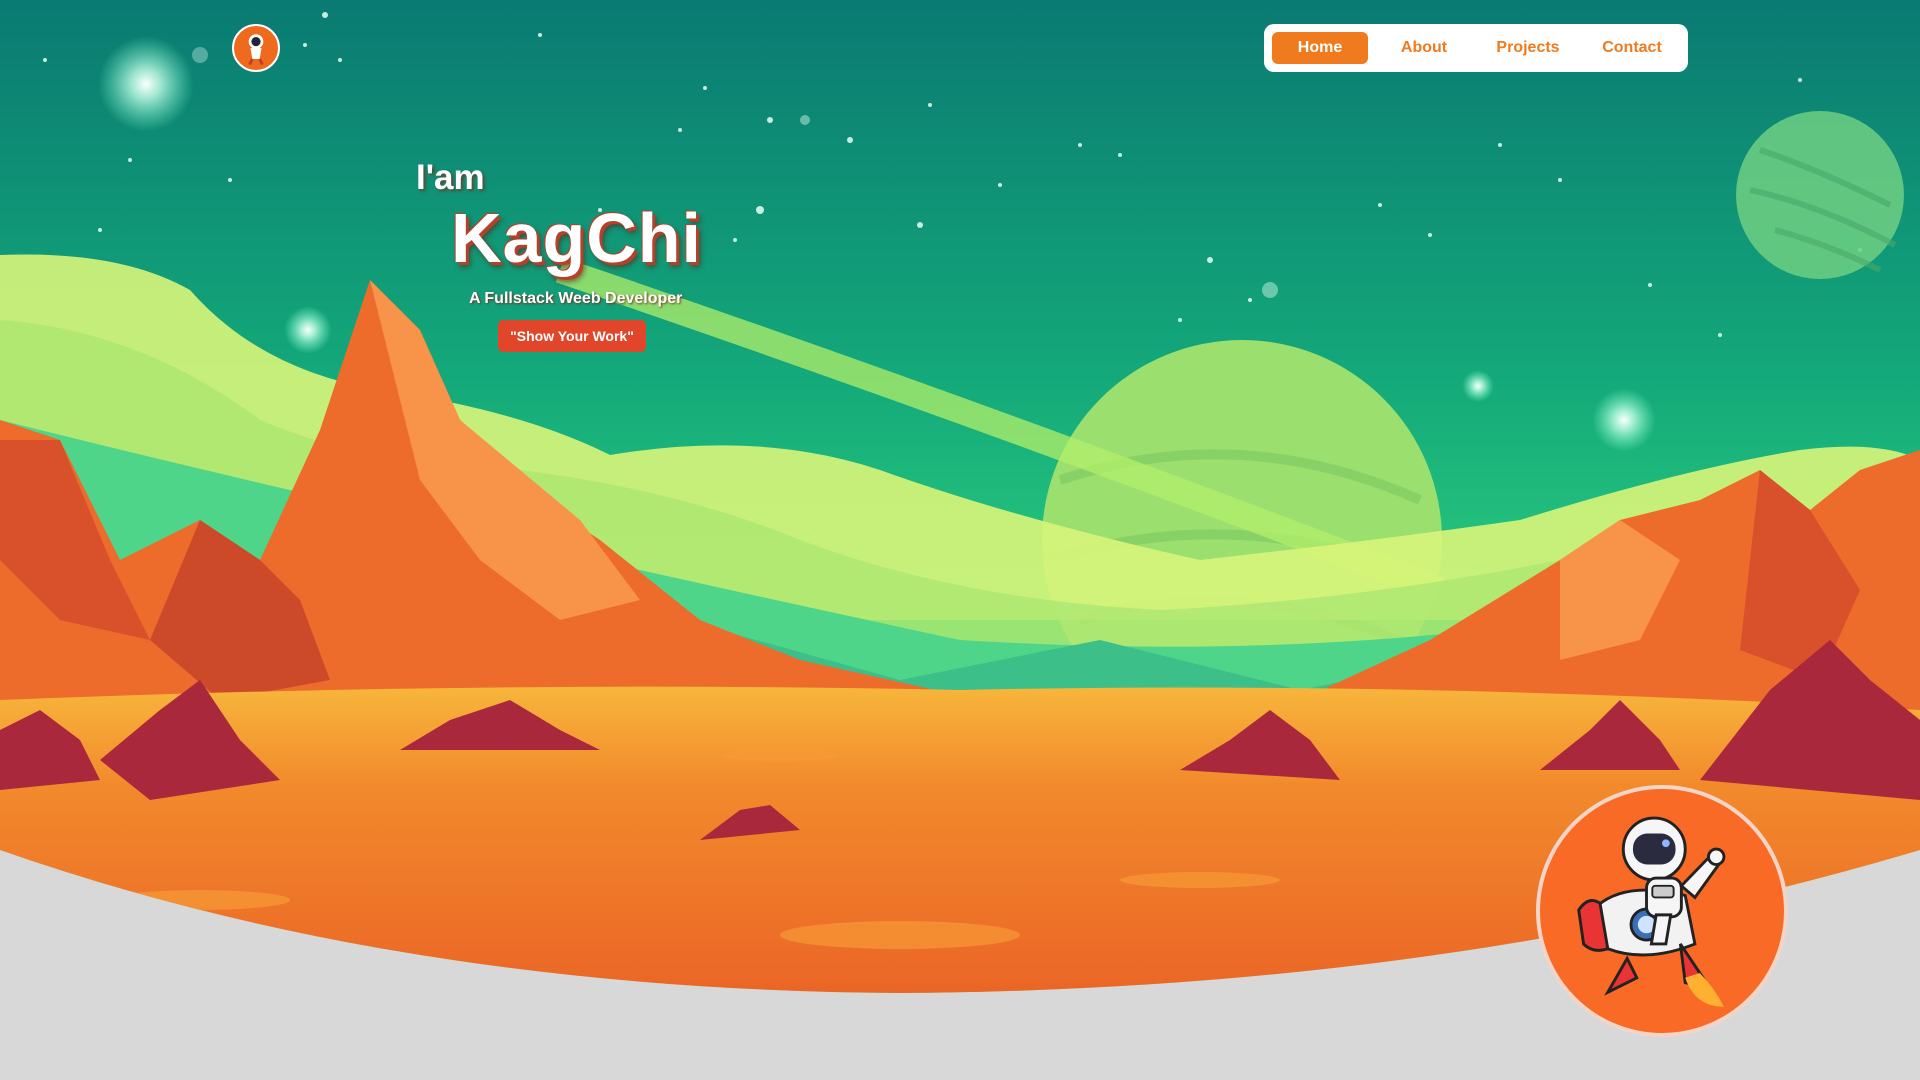 The image size is (1920, 1080). I want to click on hero-greeting: I'am, so click(450, 177).